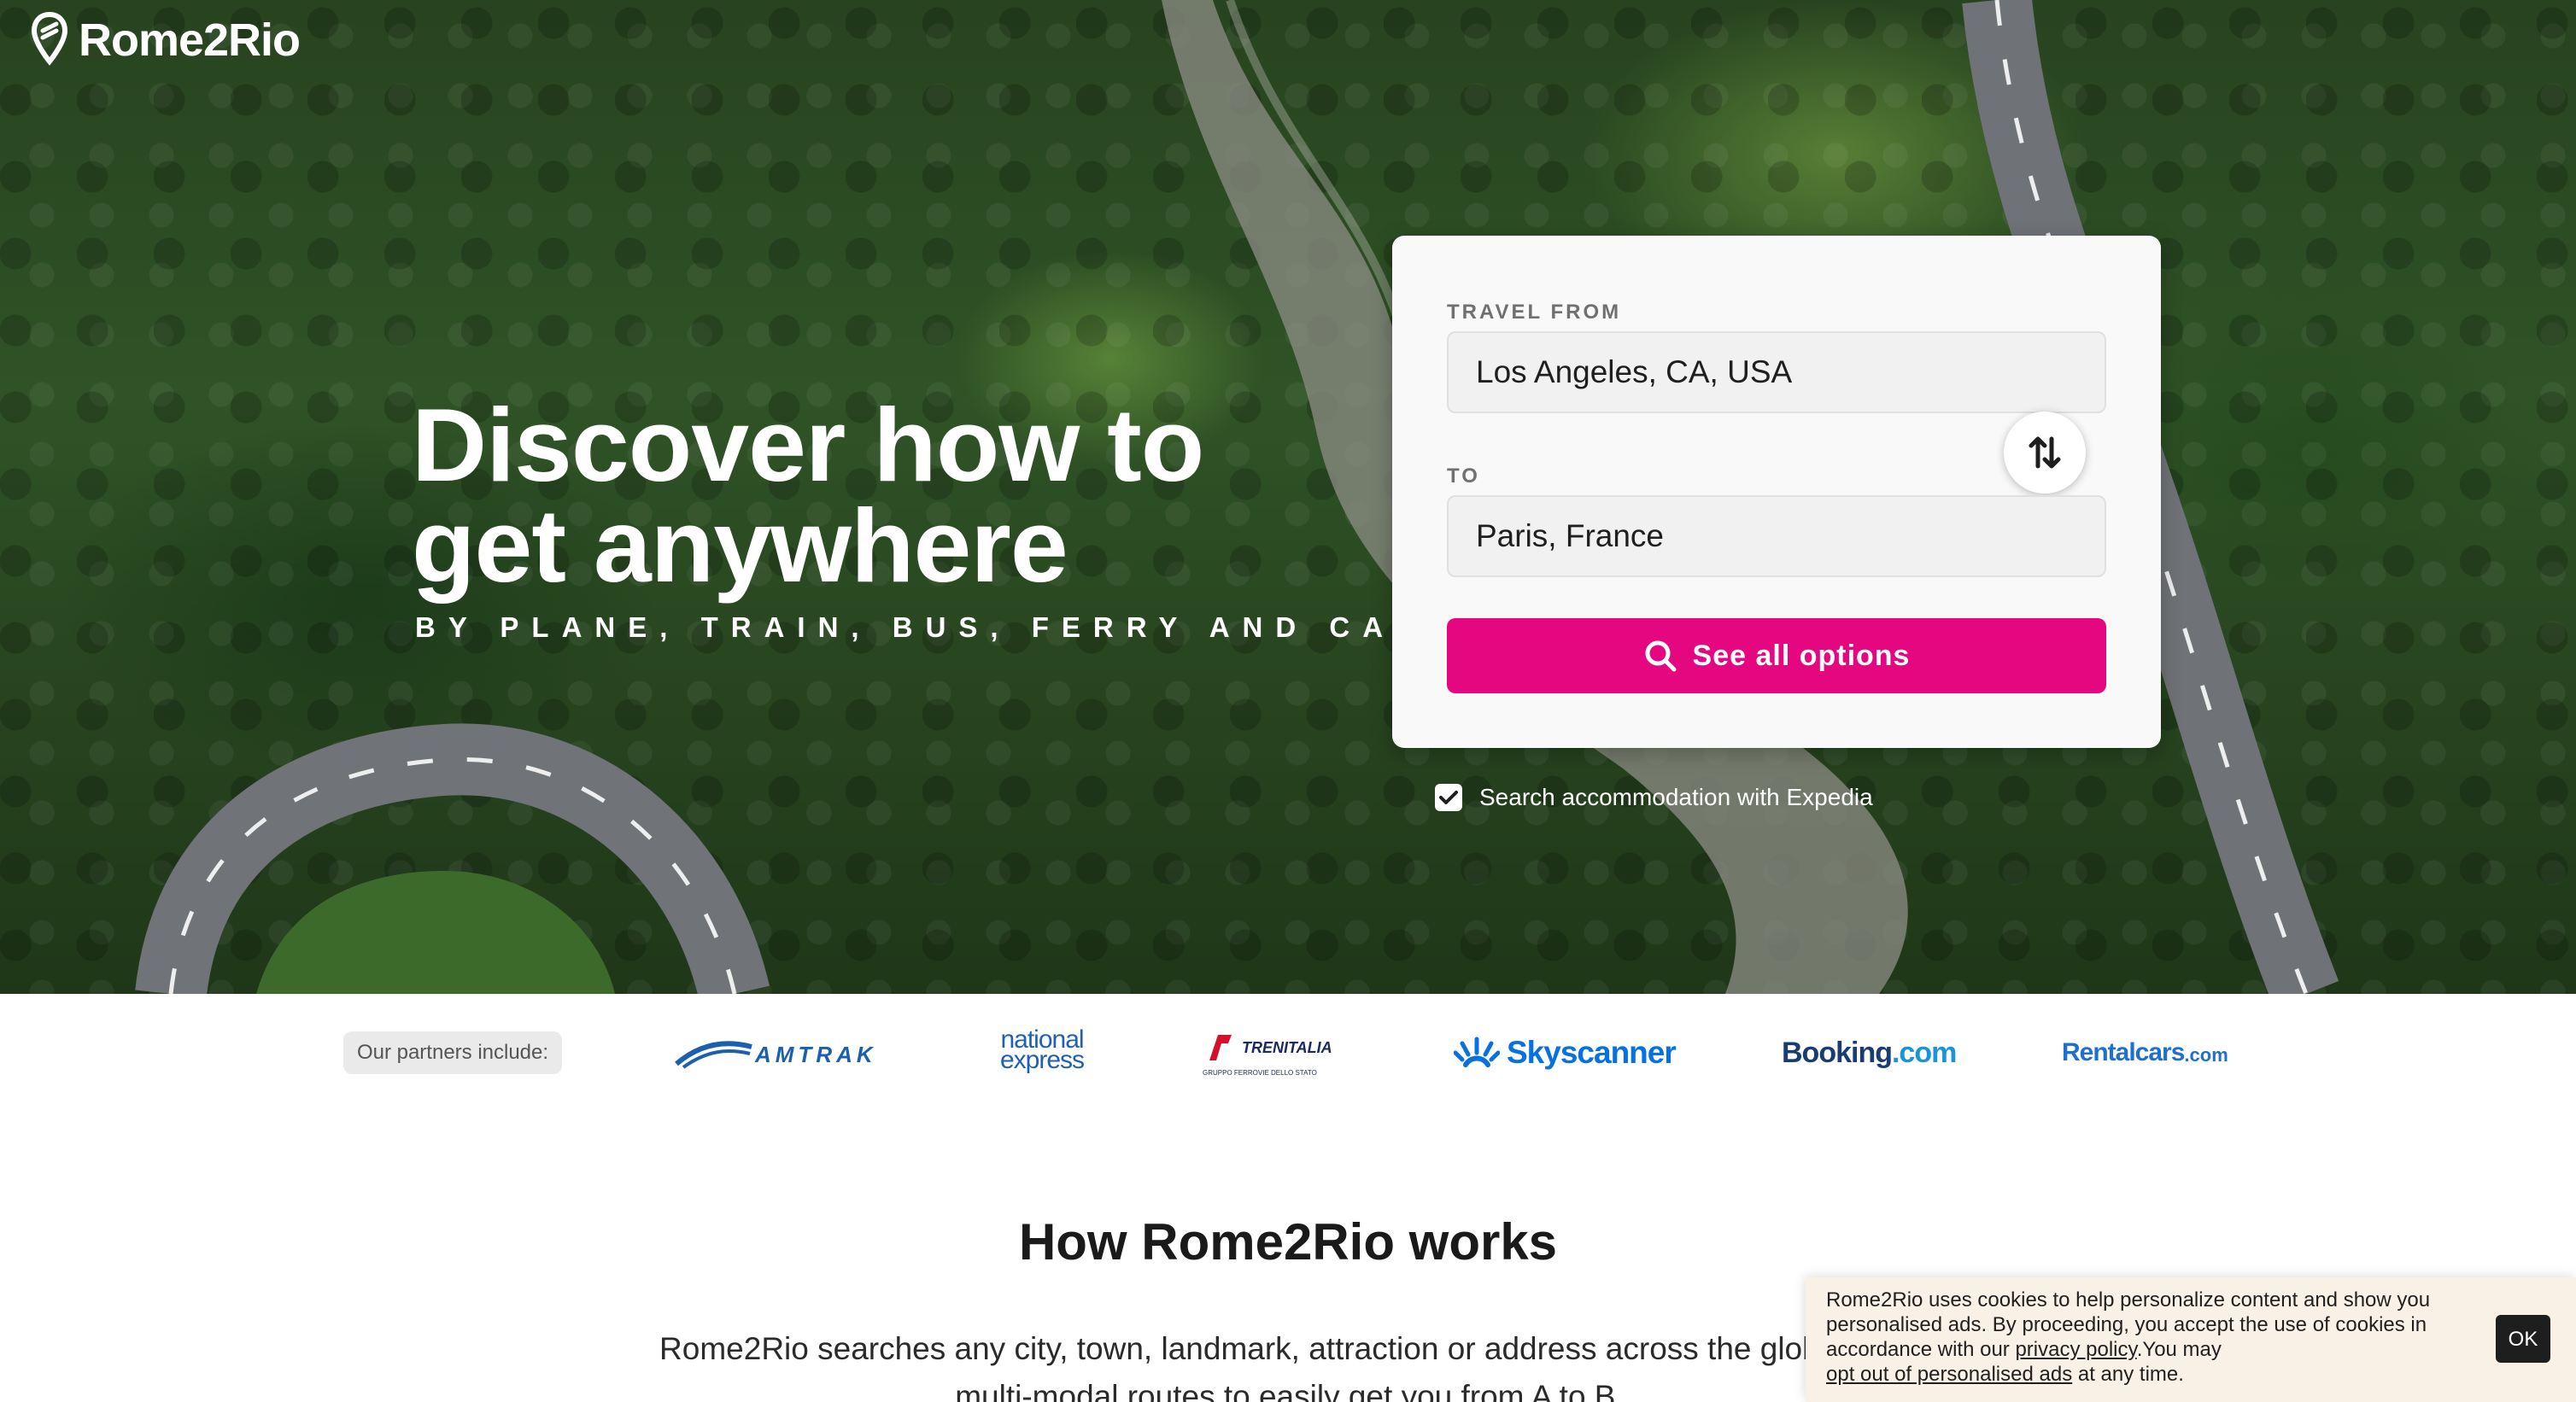 This screenshot has height=1402, width=2576. I want to click on partners-label: Our partners include:, so click(452, 1053).